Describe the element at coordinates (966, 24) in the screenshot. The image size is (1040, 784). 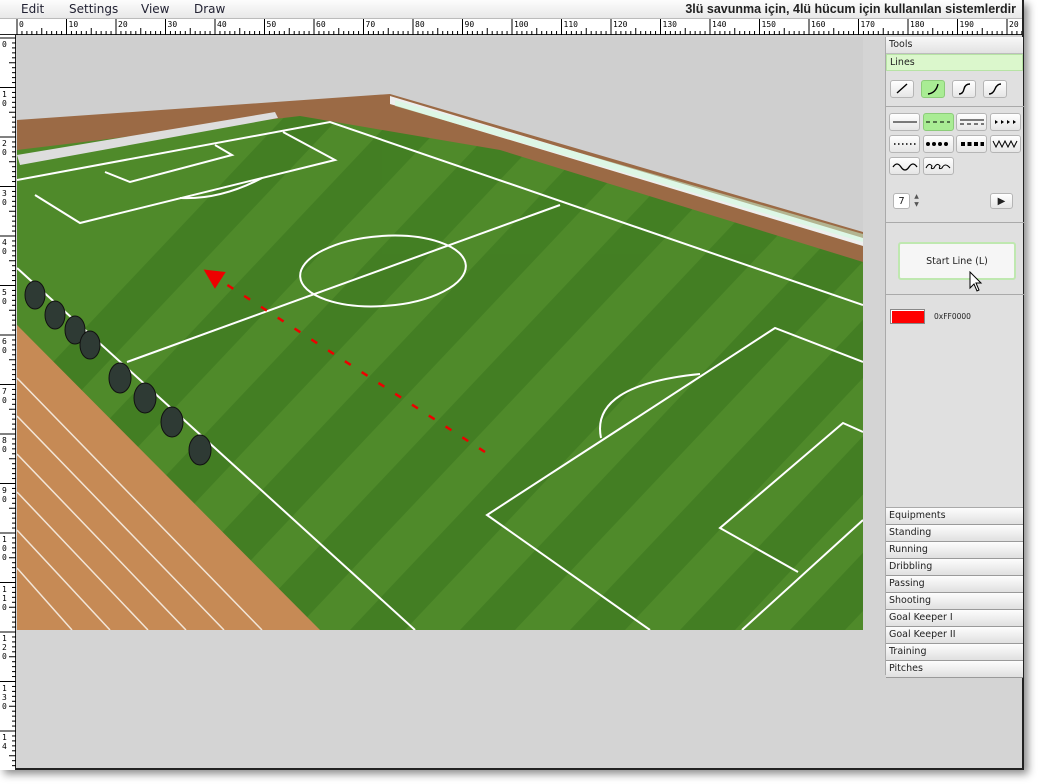
I see `ruler-label: 190` at that location.